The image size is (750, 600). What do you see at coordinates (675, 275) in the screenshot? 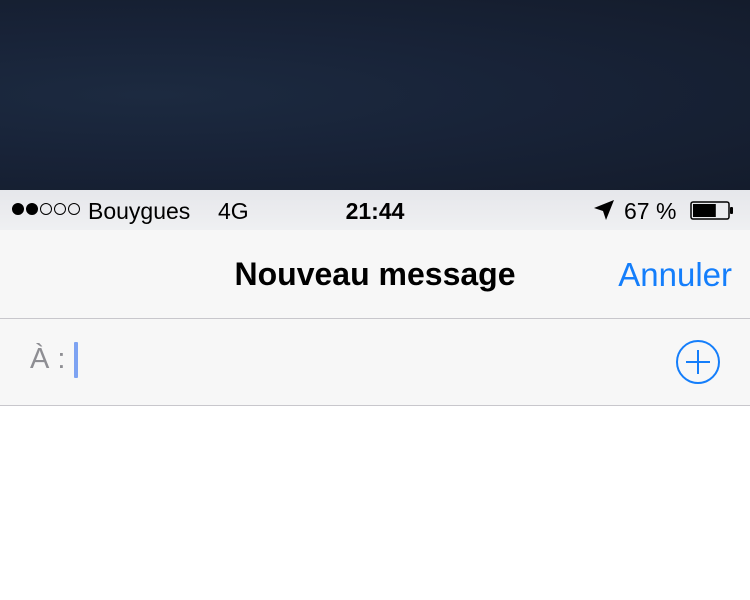
I see `cancel-button: Annuler` at bounding box center [675, 275].